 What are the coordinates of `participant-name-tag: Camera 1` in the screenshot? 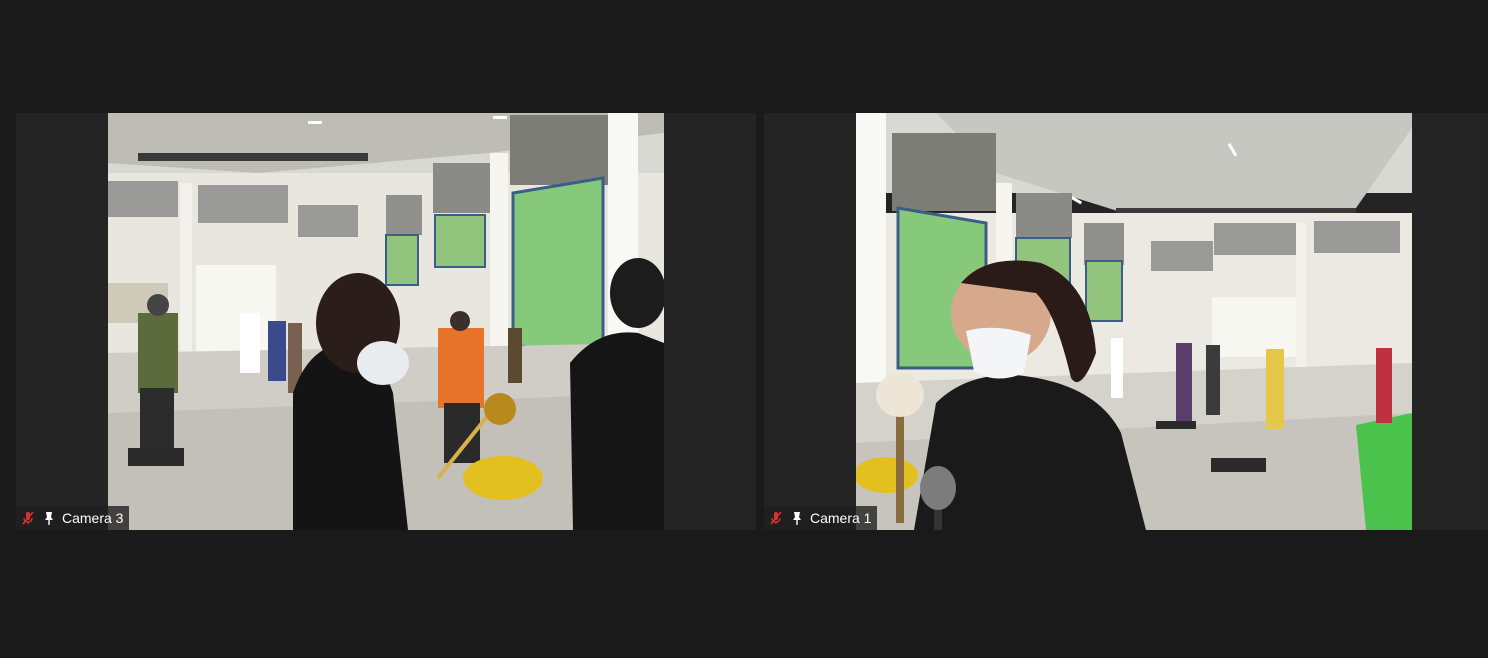 It's located at (821, 518).